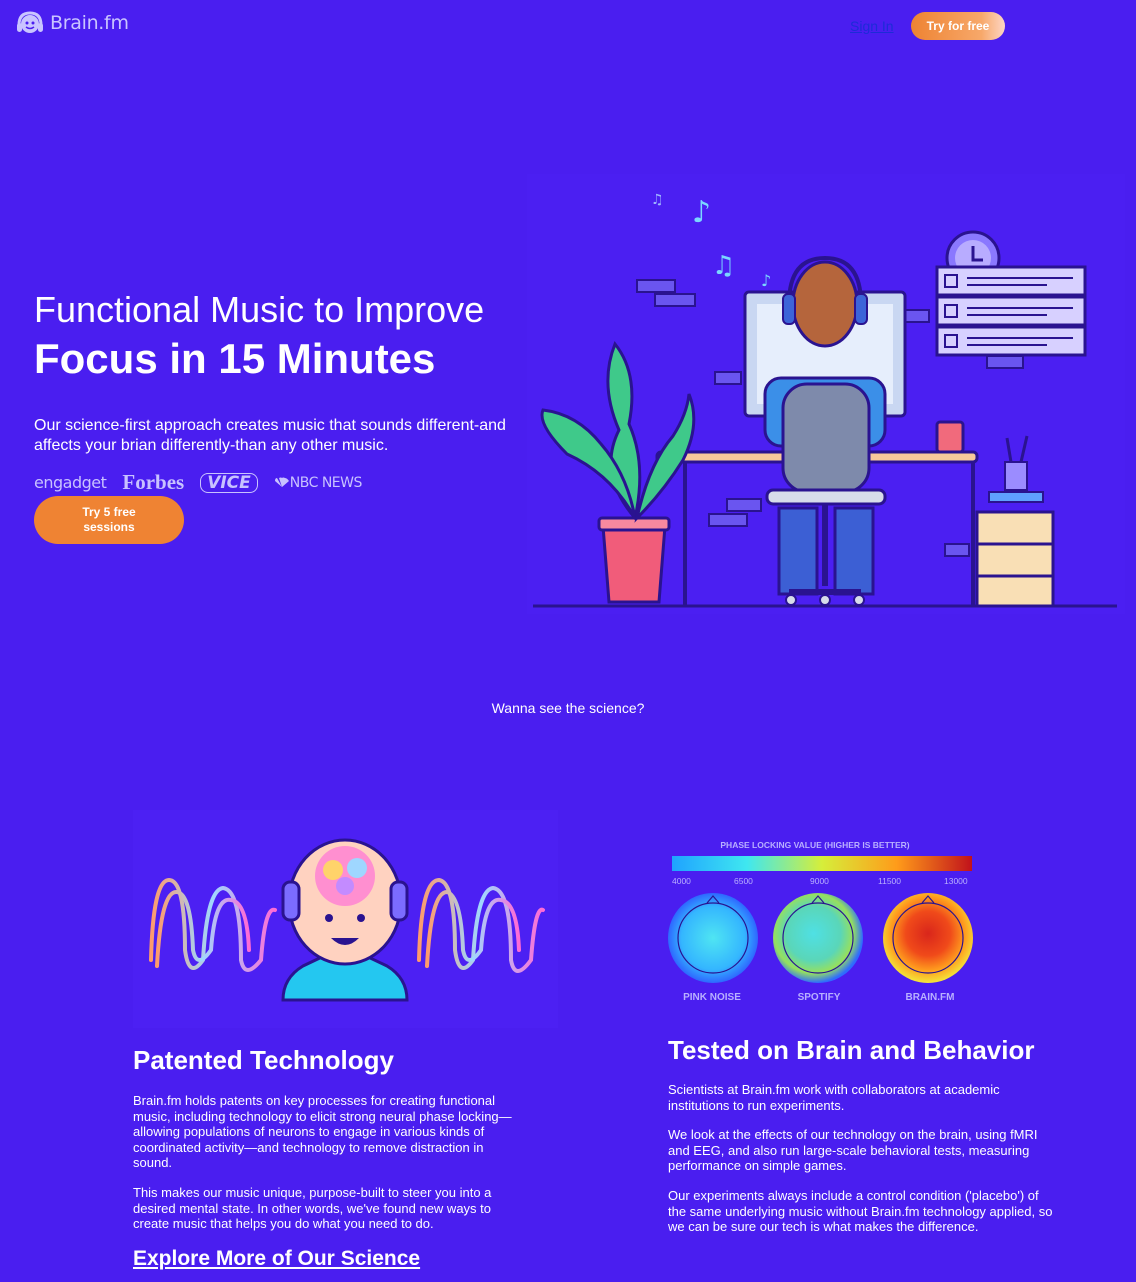 This screenshot has width=1136, height=1282. I want to click on nbc-news-text: NBC NEWS, so click(326, 482).